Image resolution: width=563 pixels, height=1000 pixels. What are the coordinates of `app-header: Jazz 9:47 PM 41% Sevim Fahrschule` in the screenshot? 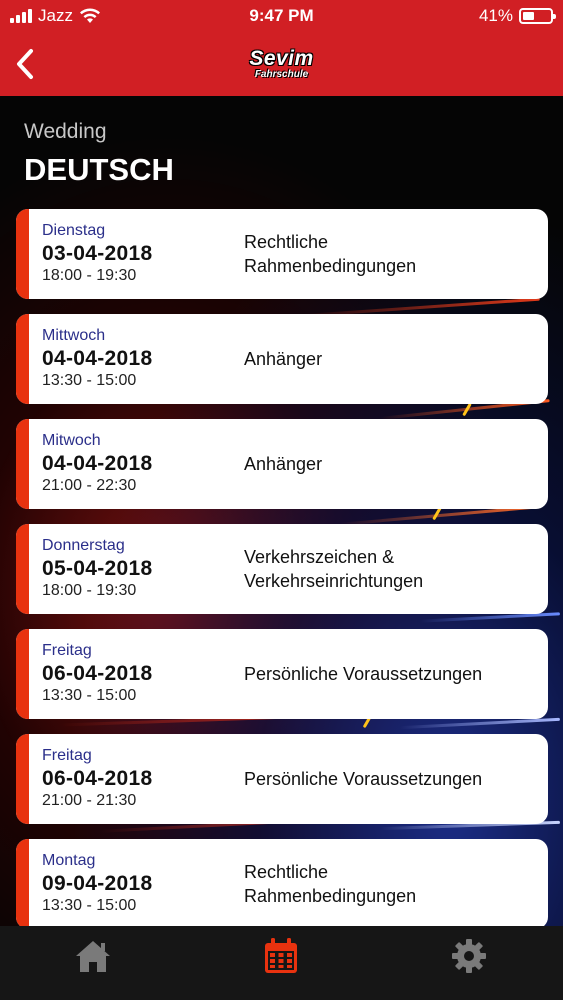 It's located at (281, 48).